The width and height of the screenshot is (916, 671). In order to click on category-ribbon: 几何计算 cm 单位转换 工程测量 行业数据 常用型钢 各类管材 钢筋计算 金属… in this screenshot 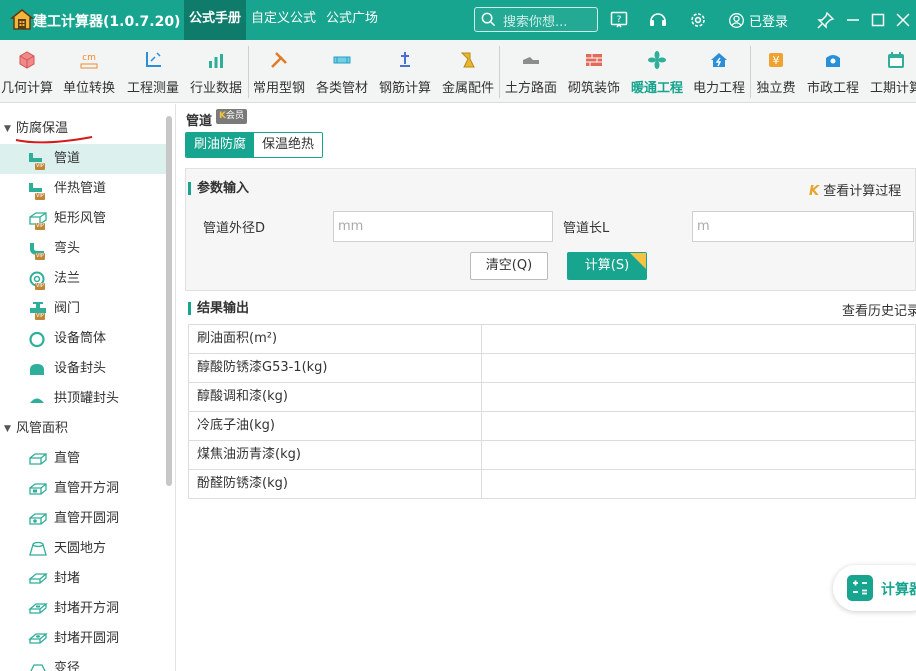, I will do `click(458, 71)`.